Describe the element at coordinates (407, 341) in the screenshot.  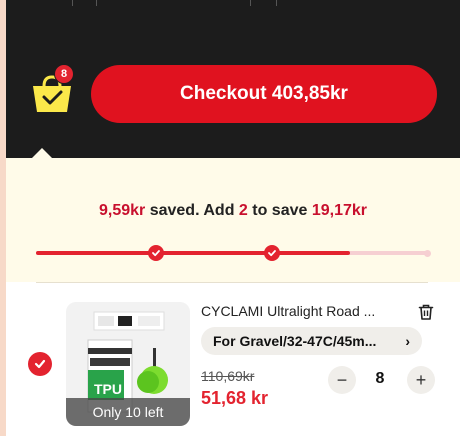
I see `chevron-right-icon: ›` at that location.